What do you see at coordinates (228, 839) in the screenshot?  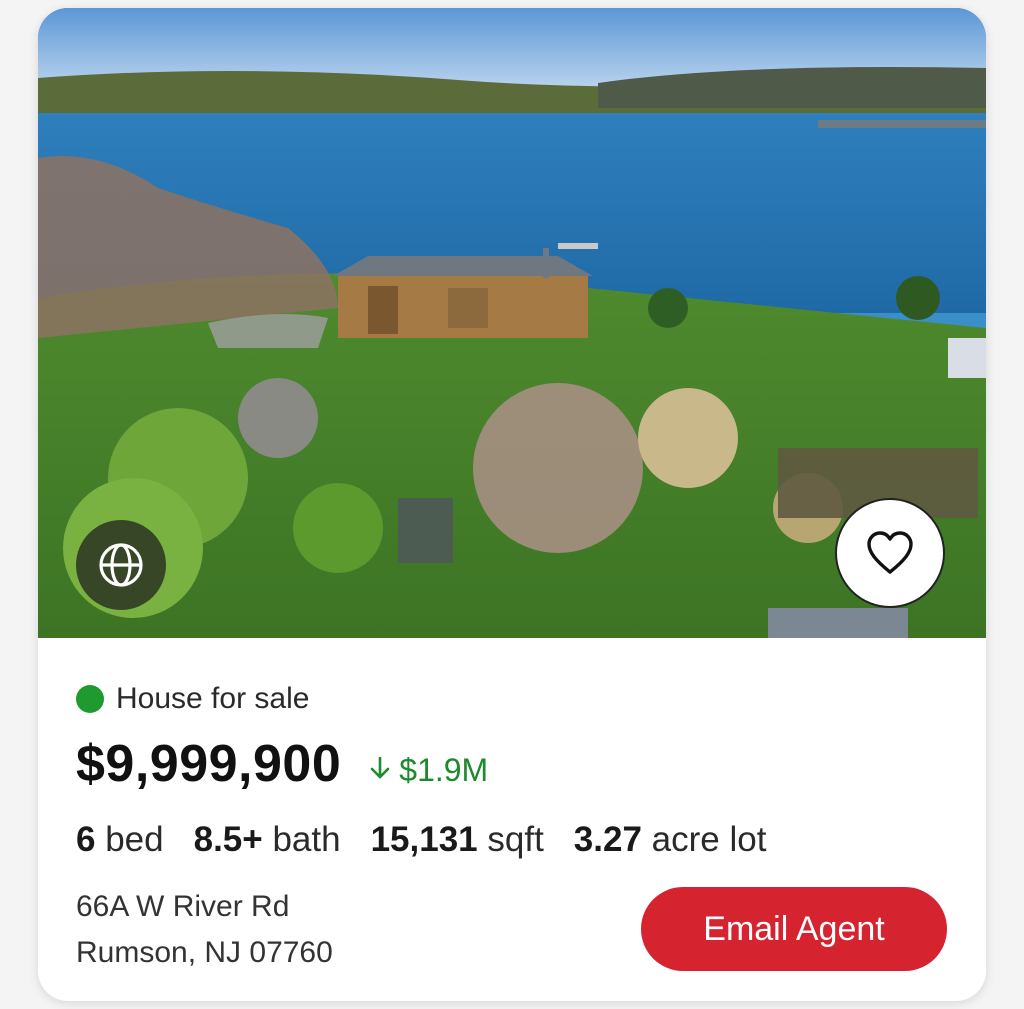 I see `spec-baths-value: 8.5+` at bounding box center [228, 839].